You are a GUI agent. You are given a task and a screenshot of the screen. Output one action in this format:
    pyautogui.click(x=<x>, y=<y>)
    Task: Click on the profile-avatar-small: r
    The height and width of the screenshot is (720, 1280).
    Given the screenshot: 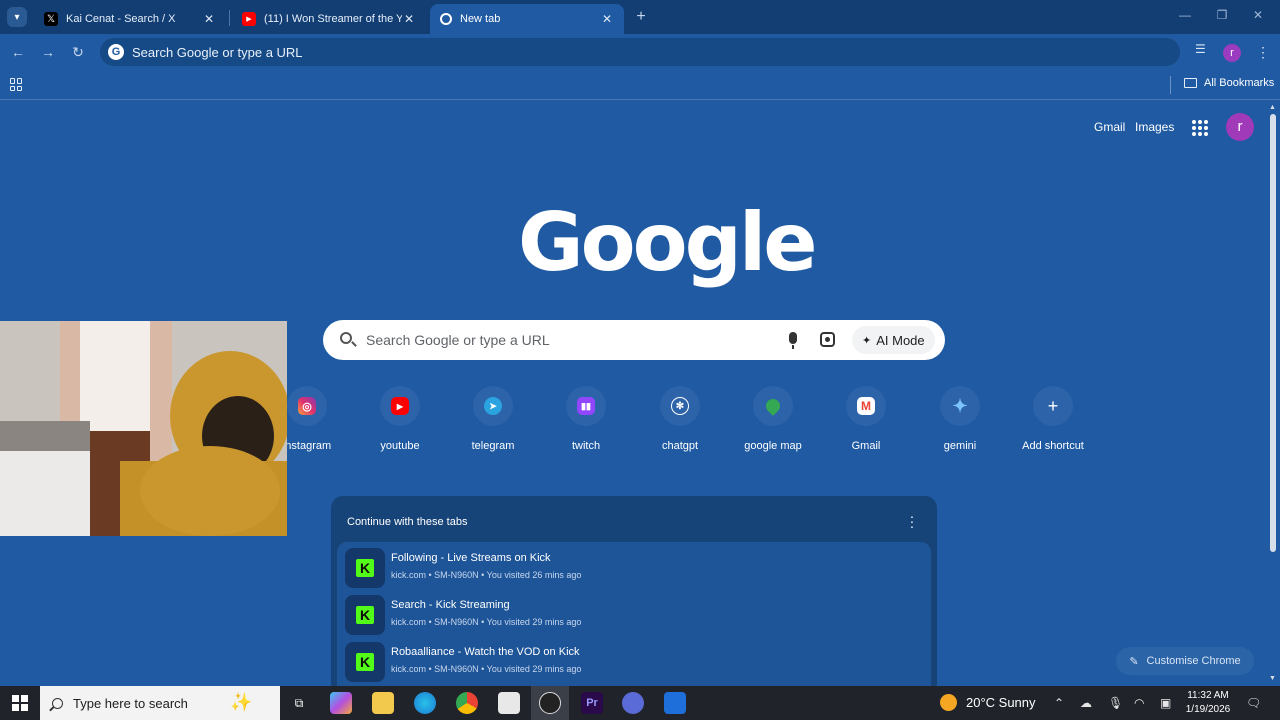 What is the action you would take?
    pyautogui.click(x=1232, y=53)
    